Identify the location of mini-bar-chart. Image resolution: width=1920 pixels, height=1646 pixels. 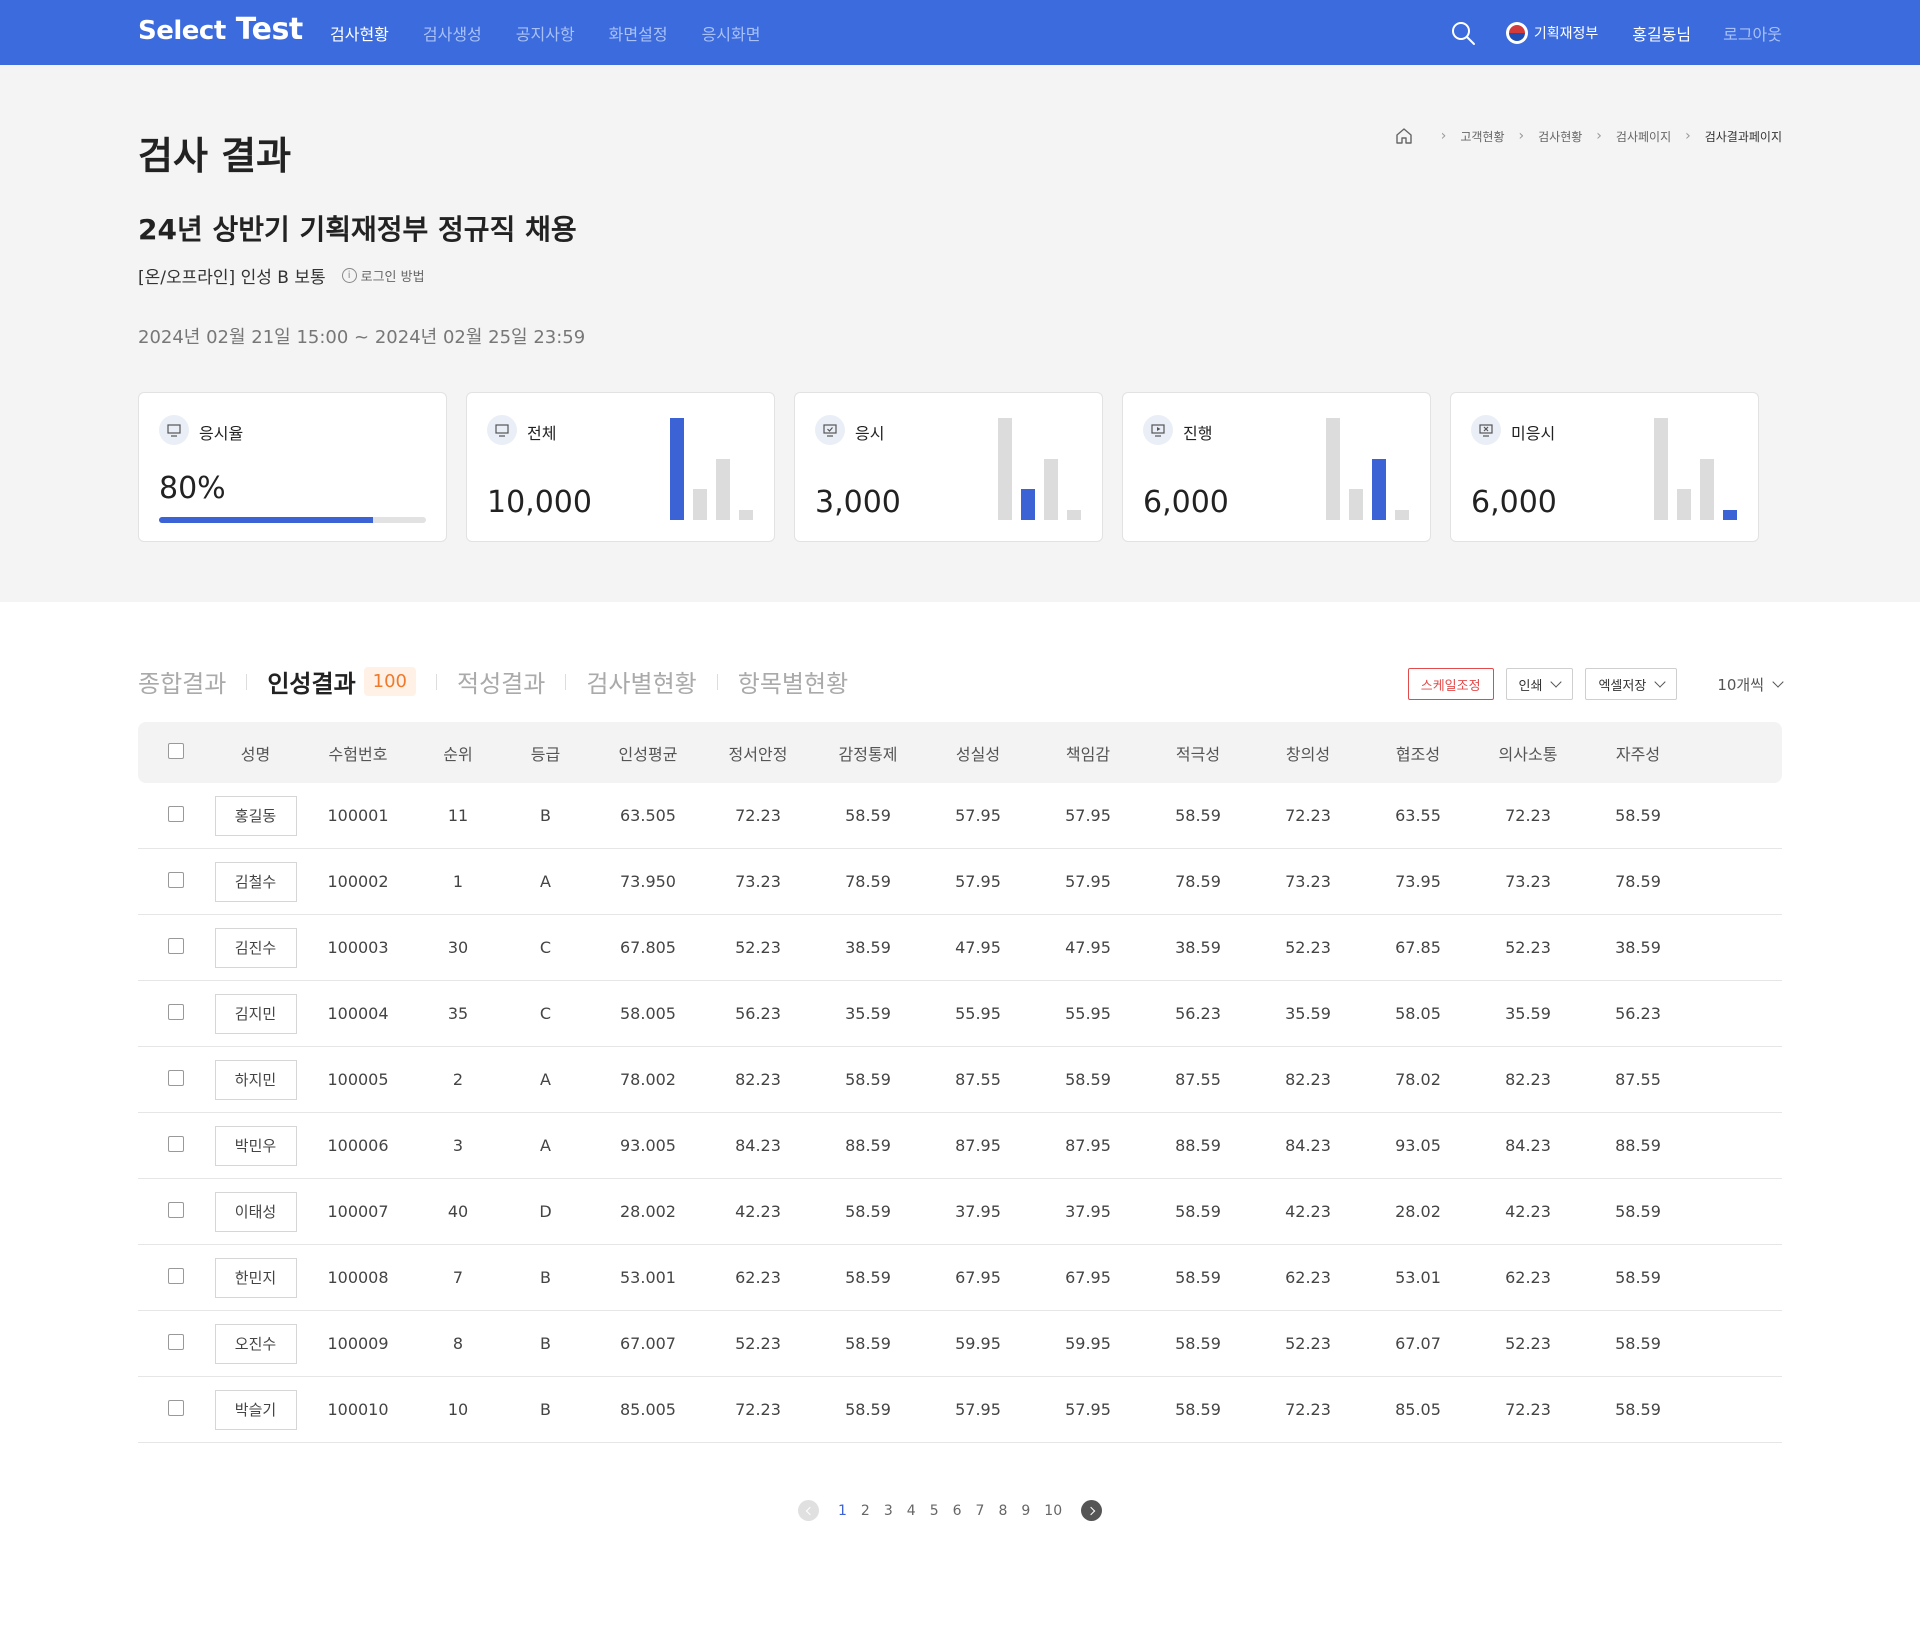
(1040, 469).